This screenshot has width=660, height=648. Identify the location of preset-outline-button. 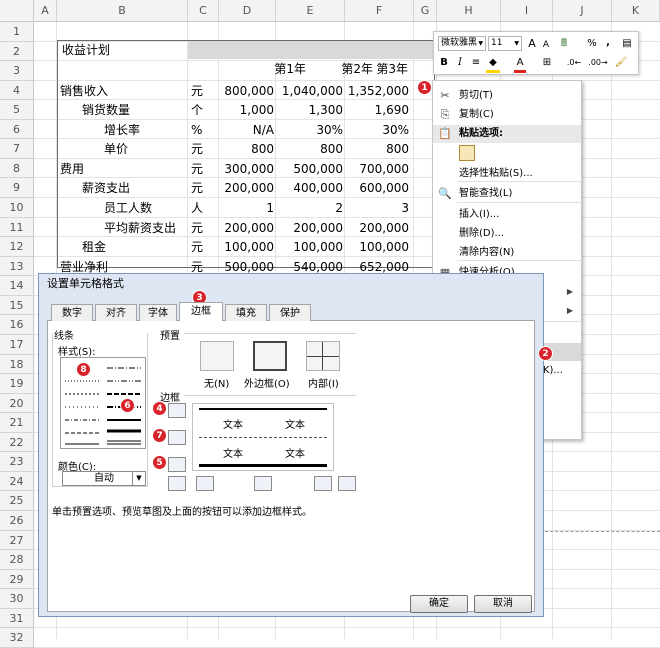
(270, 356).